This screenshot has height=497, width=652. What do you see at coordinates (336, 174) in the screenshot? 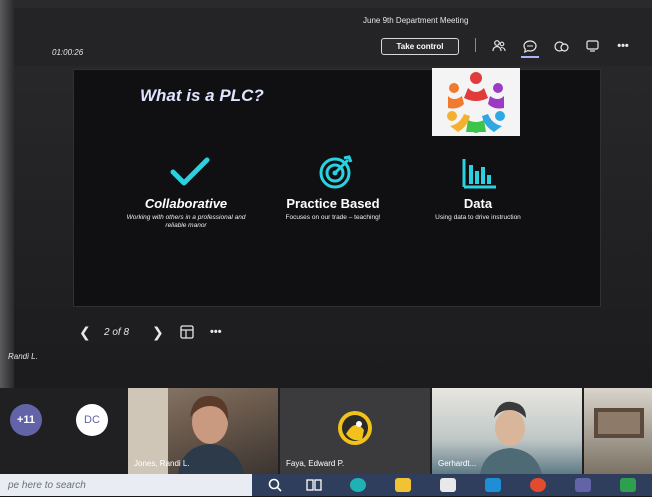
I see `target-icon` at bounding box center [336, 174].